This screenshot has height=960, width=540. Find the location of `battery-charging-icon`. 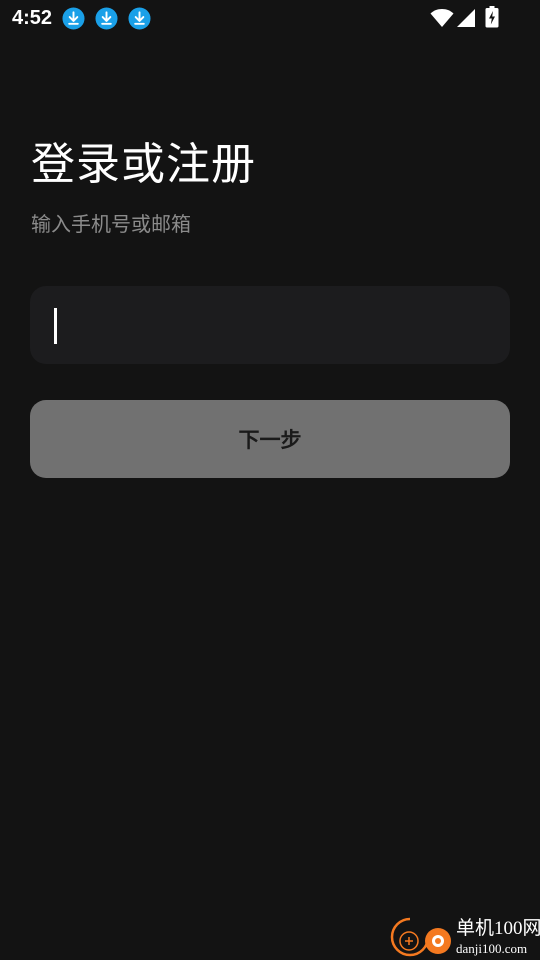

battery-charging-icon is located at coordinates (492, 17).